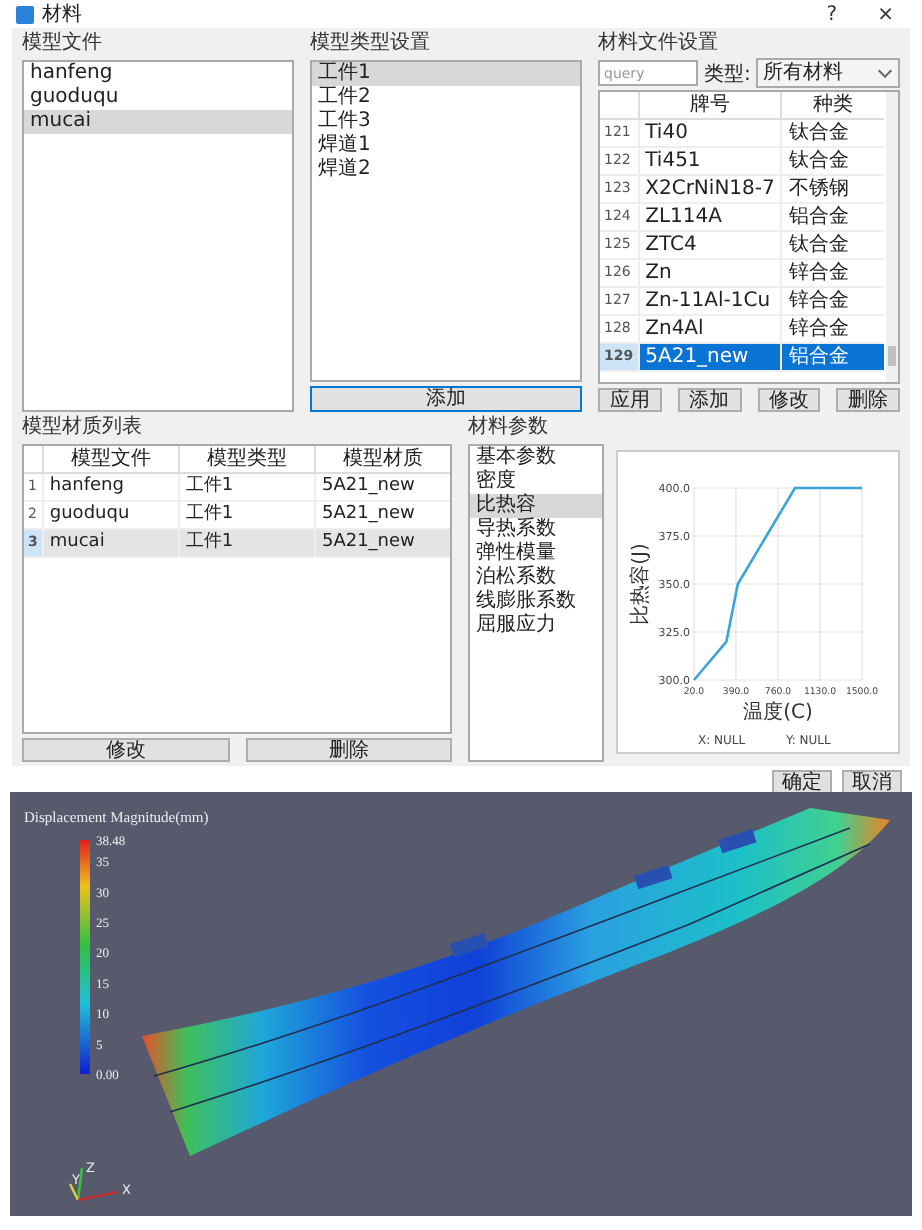 This screenshot has height=1230, width=922. What do you see at coordinates (536, 626) in the screenshot?
I see `list-item: 屈服应力` at bounding box center [536, 626].